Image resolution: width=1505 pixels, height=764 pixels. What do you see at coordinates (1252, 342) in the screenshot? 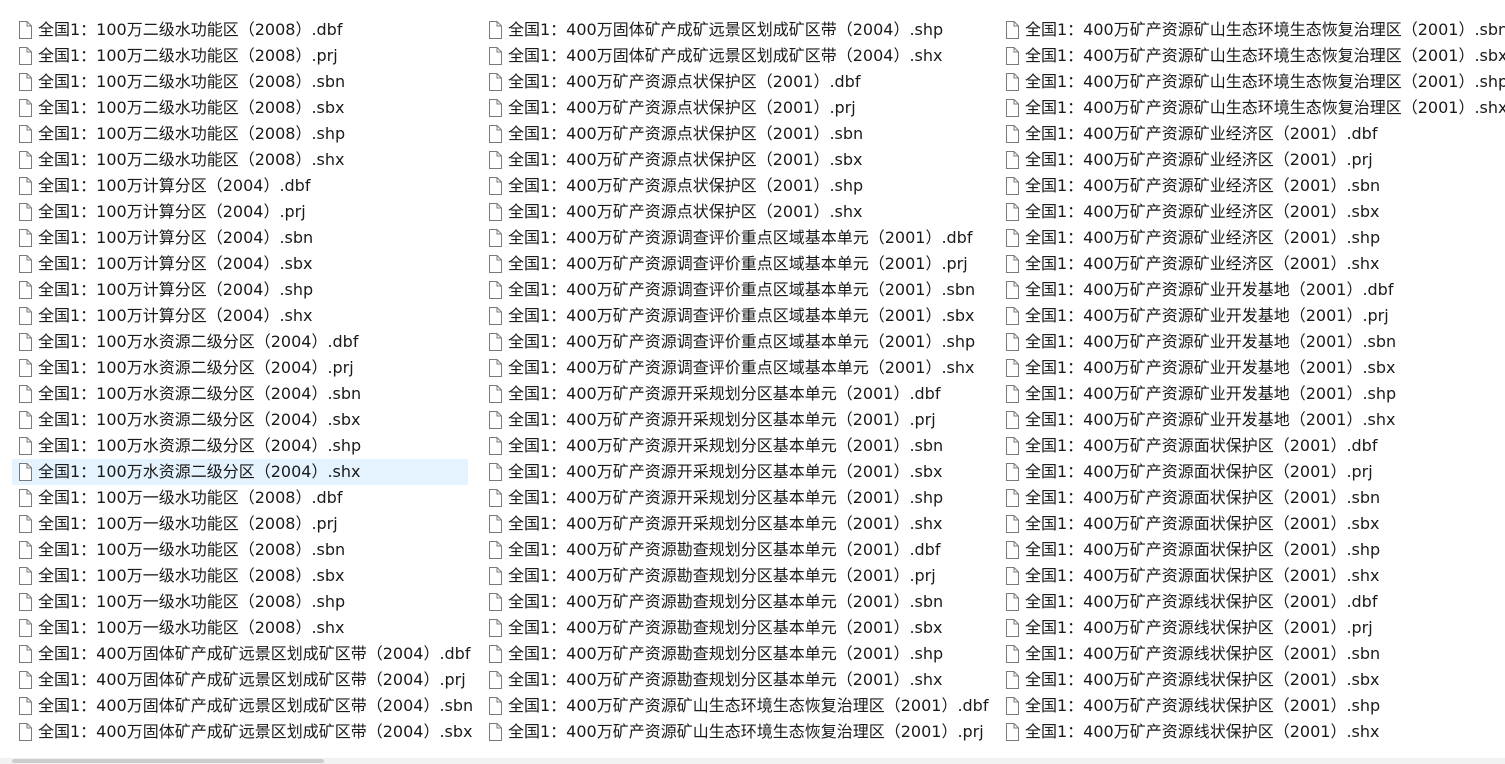
I see `file-item: 全国1：400万矿产资源矿业开发基地（2001）.sbn` at bounding box center [1252, 342].